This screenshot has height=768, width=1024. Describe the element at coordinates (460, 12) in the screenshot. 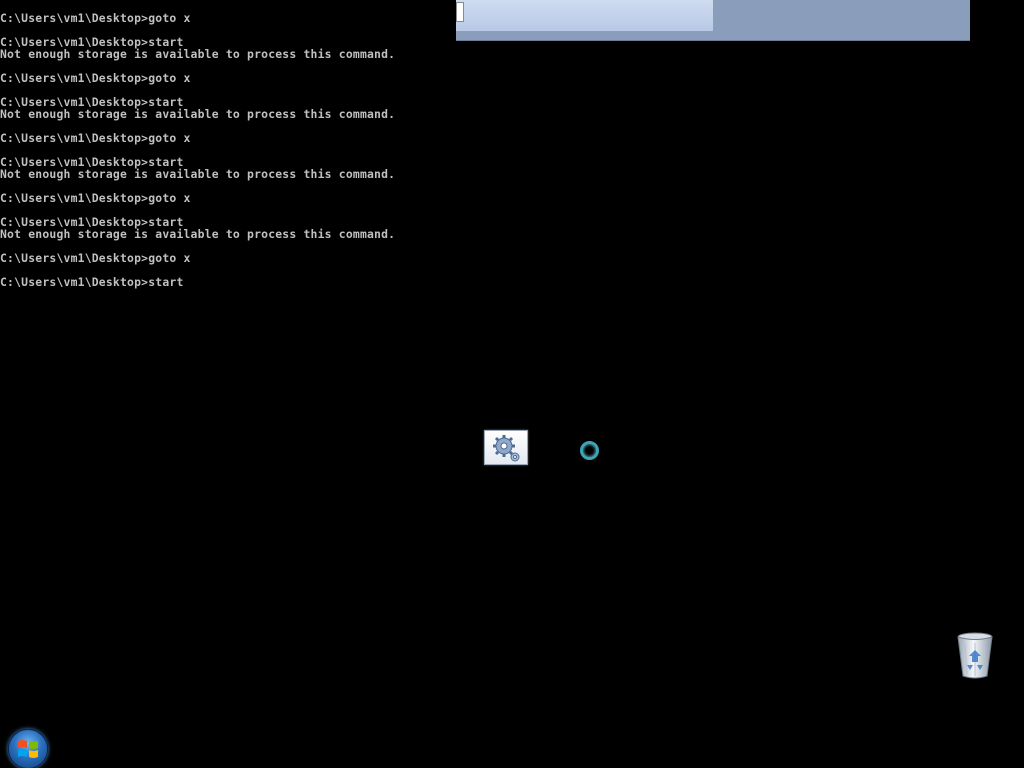

I see `text-caret` at that location.